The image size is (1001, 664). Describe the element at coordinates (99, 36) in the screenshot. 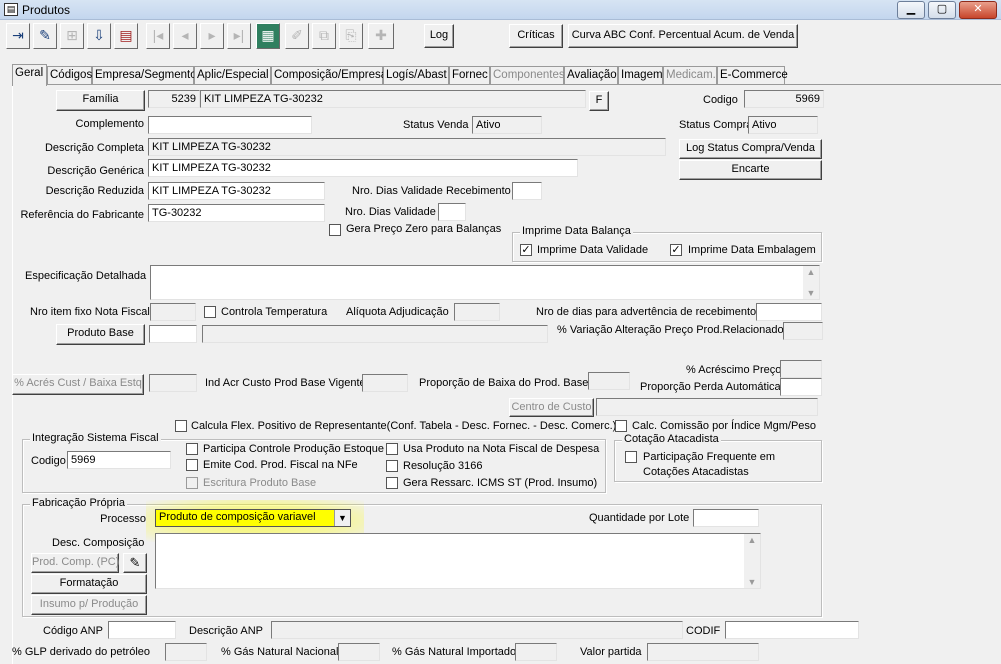

I see `save-icon: ⇩` at that location.